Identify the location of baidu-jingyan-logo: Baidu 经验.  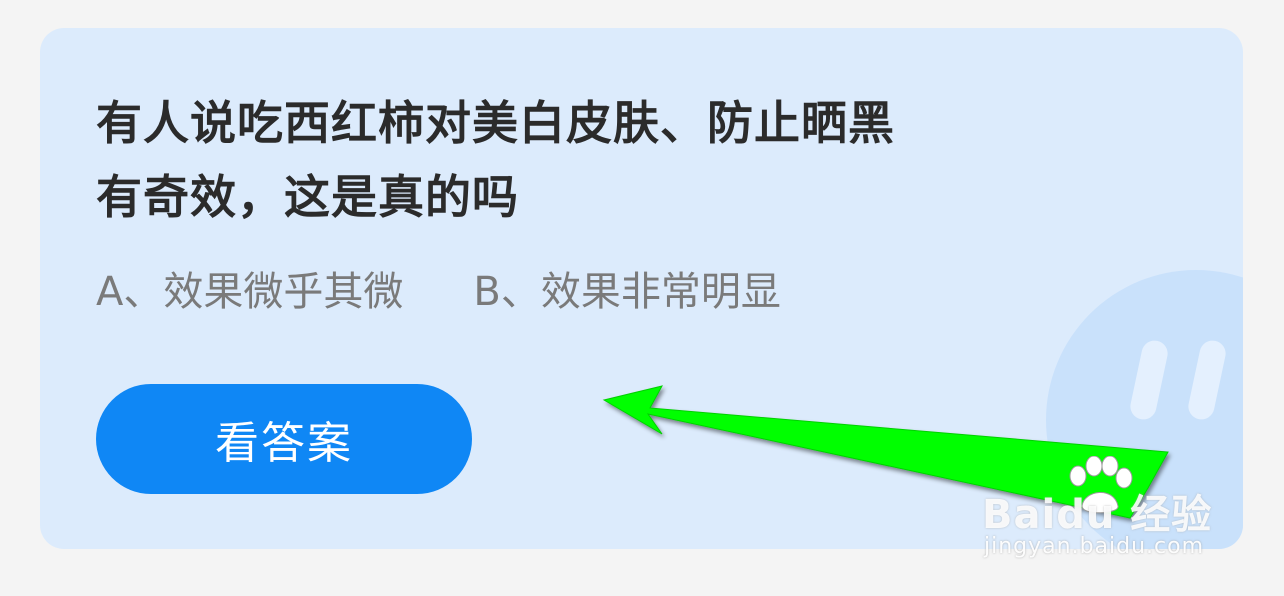
(1097, 515).